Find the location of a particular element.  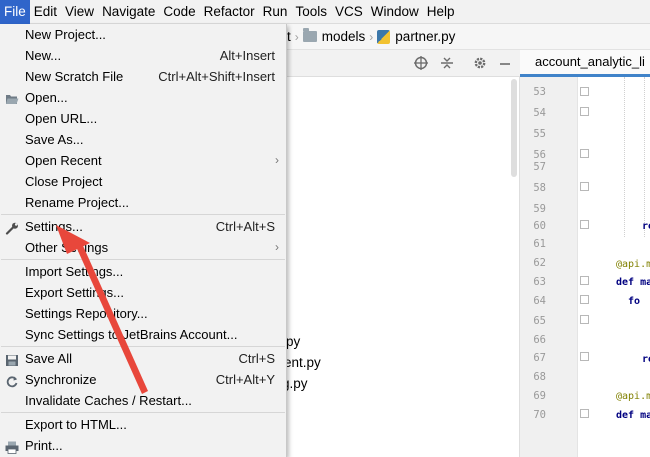

sync-icon is located at coordinates (12, 380).